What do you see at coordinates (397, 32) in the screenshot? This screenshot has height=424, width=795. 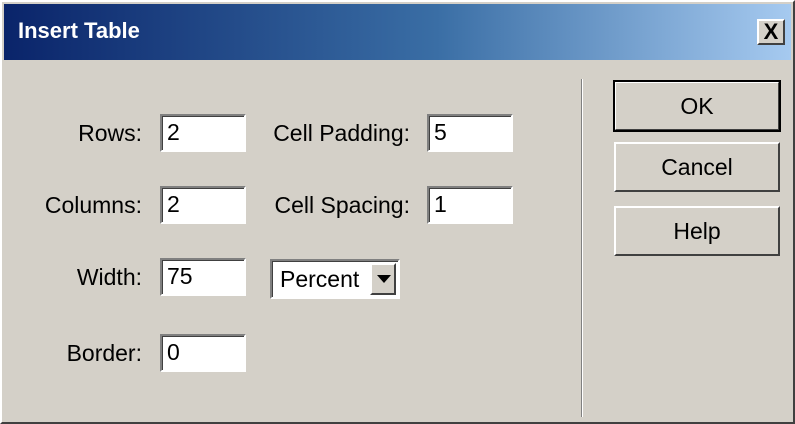 I see `title-bar: Insert Table X` at bounding box center [397, 32].